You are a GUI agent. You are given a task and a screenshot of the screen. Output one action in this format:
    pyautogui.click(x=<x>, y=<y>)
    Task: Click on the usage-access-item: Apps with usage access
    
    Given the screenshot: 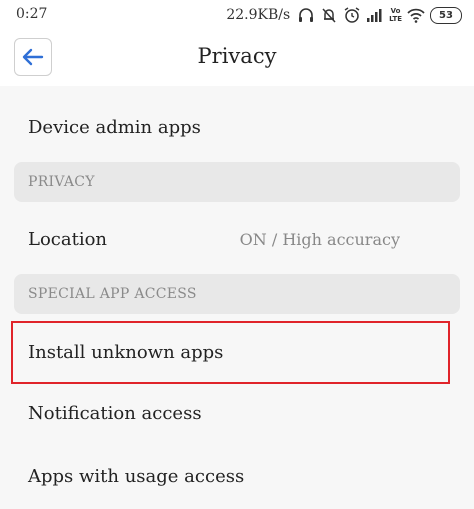 What is the action you would take?
    pyautogui.click(x=237, y=476)
    